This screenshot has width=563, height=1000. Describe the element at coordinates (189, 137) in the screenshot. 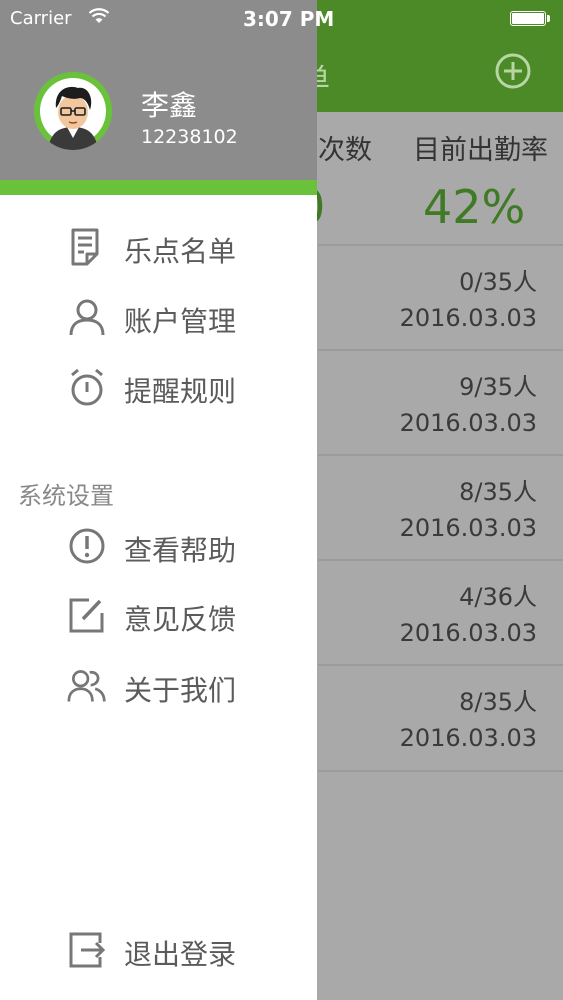

I see `user-id: 12238102` at that location.